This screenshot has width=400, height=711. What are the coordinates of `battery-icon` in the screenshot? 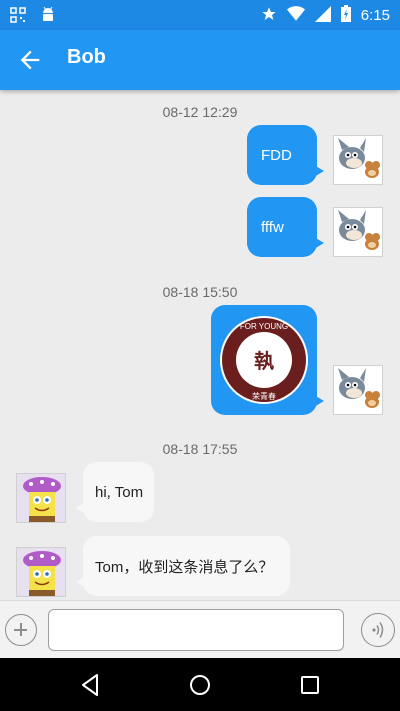 It's located at (345, 15).